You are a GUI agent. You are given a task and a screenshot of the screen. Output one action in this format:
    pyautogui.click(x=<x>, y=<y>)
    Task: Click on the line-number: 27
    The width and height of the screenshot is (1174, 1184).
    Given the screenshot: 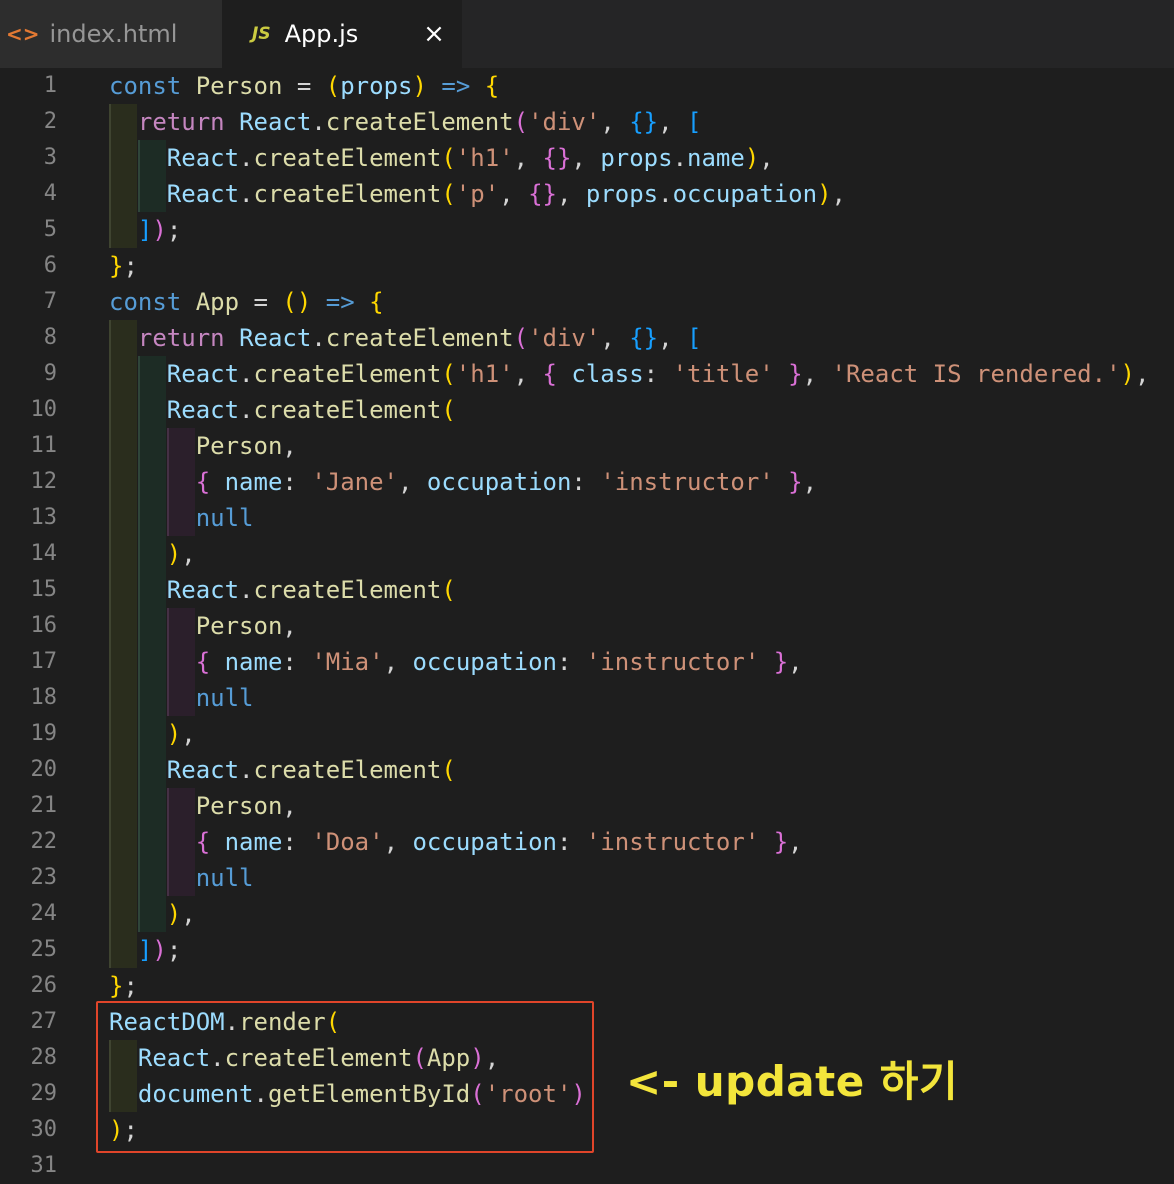 What is the action you would take?
    pyautogui.click(x=44, y=1021)
    